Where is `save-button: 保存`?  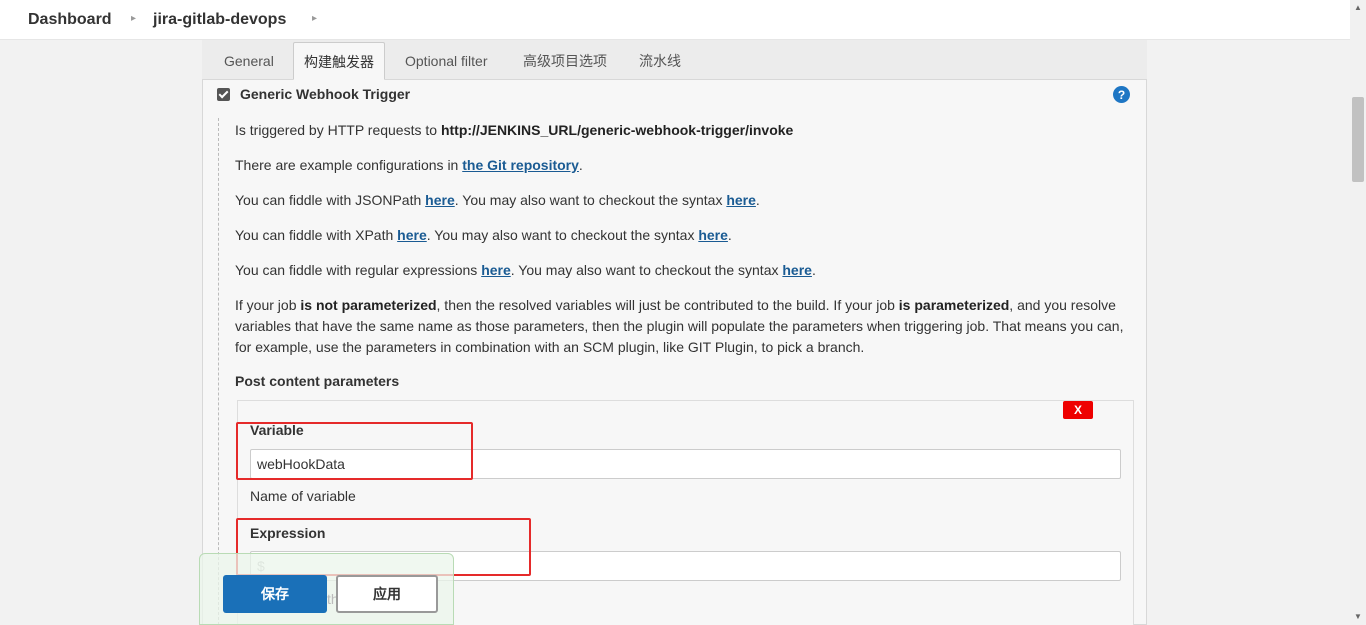 save-button: 保存 is located at coordinates (275, 594).